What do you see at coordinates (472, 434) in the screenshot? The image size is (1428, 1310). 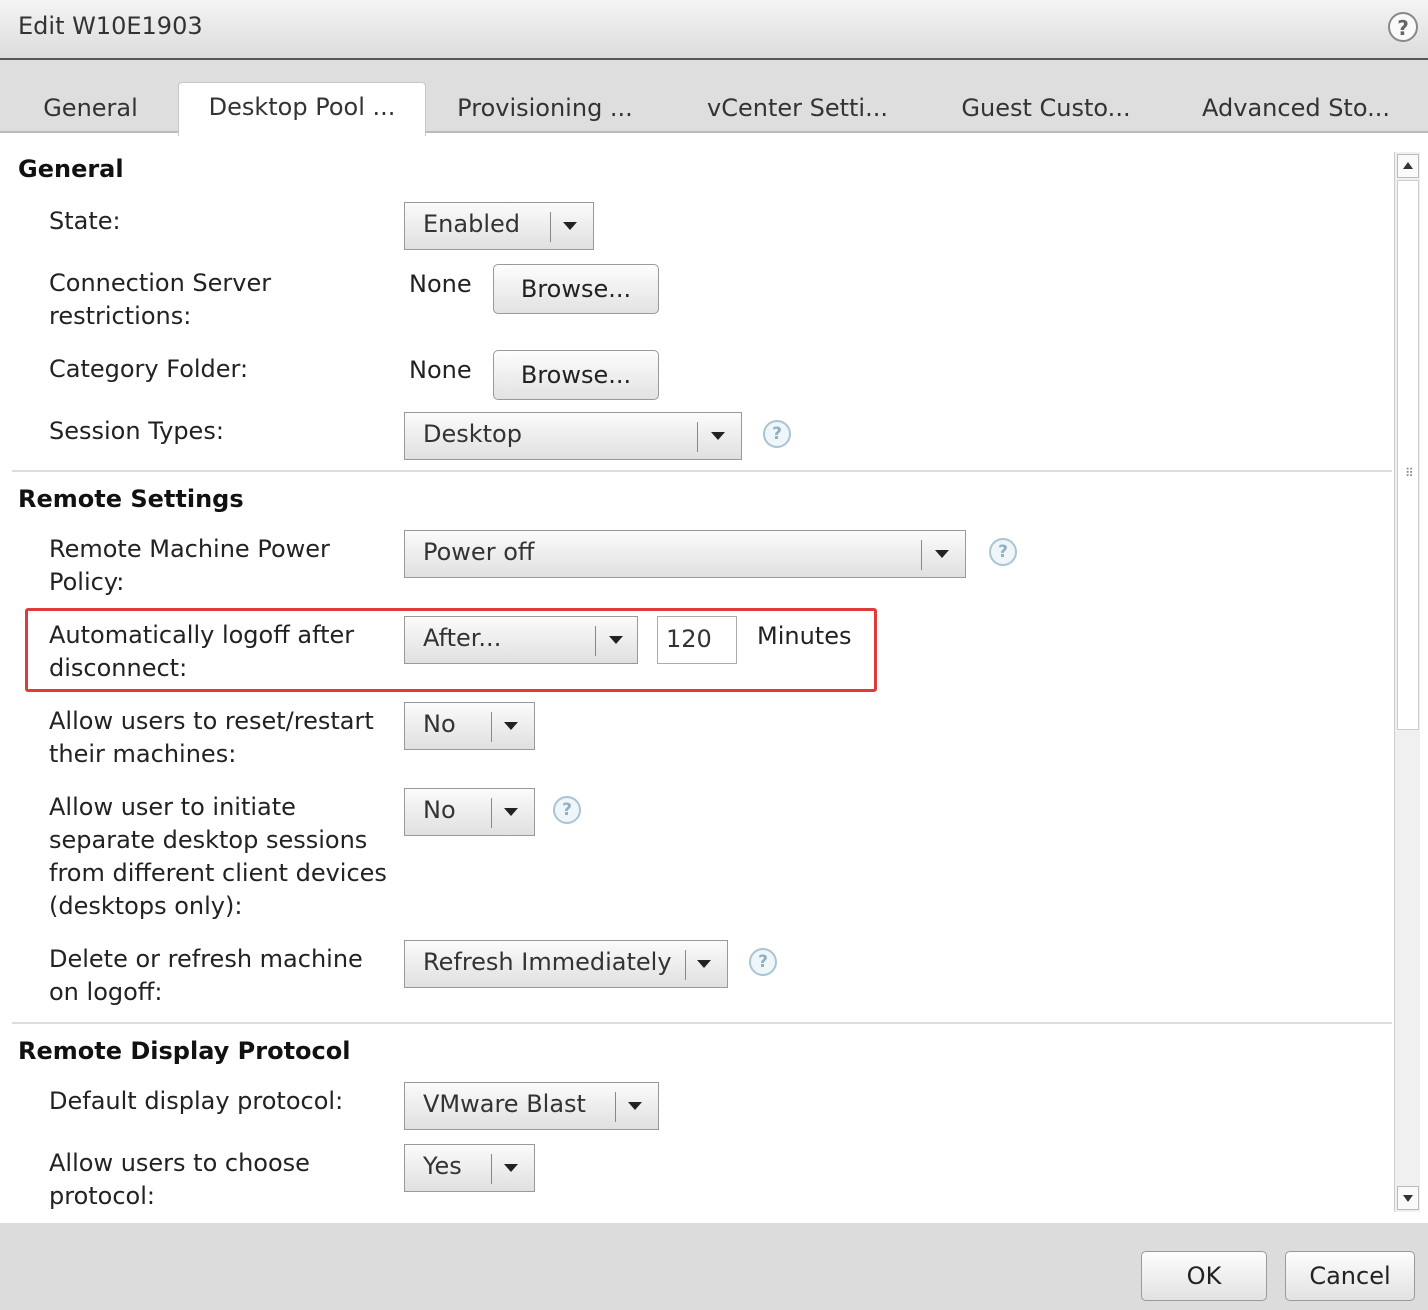 I see `session-types-value: Desktop` at bounding box center [472, 434].